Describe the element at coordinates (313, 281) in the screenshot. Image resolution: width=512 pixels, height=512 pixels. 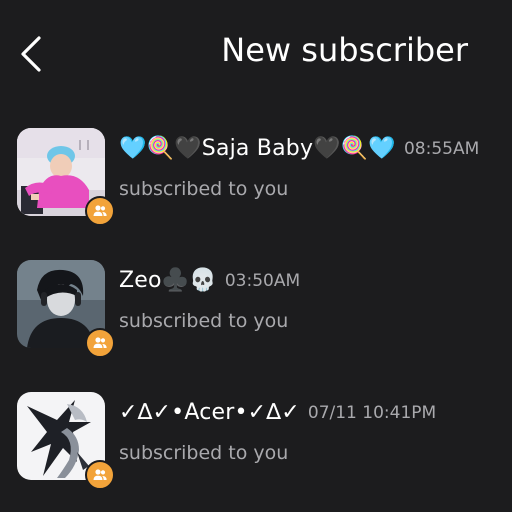
I see `name-line: Zeo♣️💀 03:50AM` at that location.